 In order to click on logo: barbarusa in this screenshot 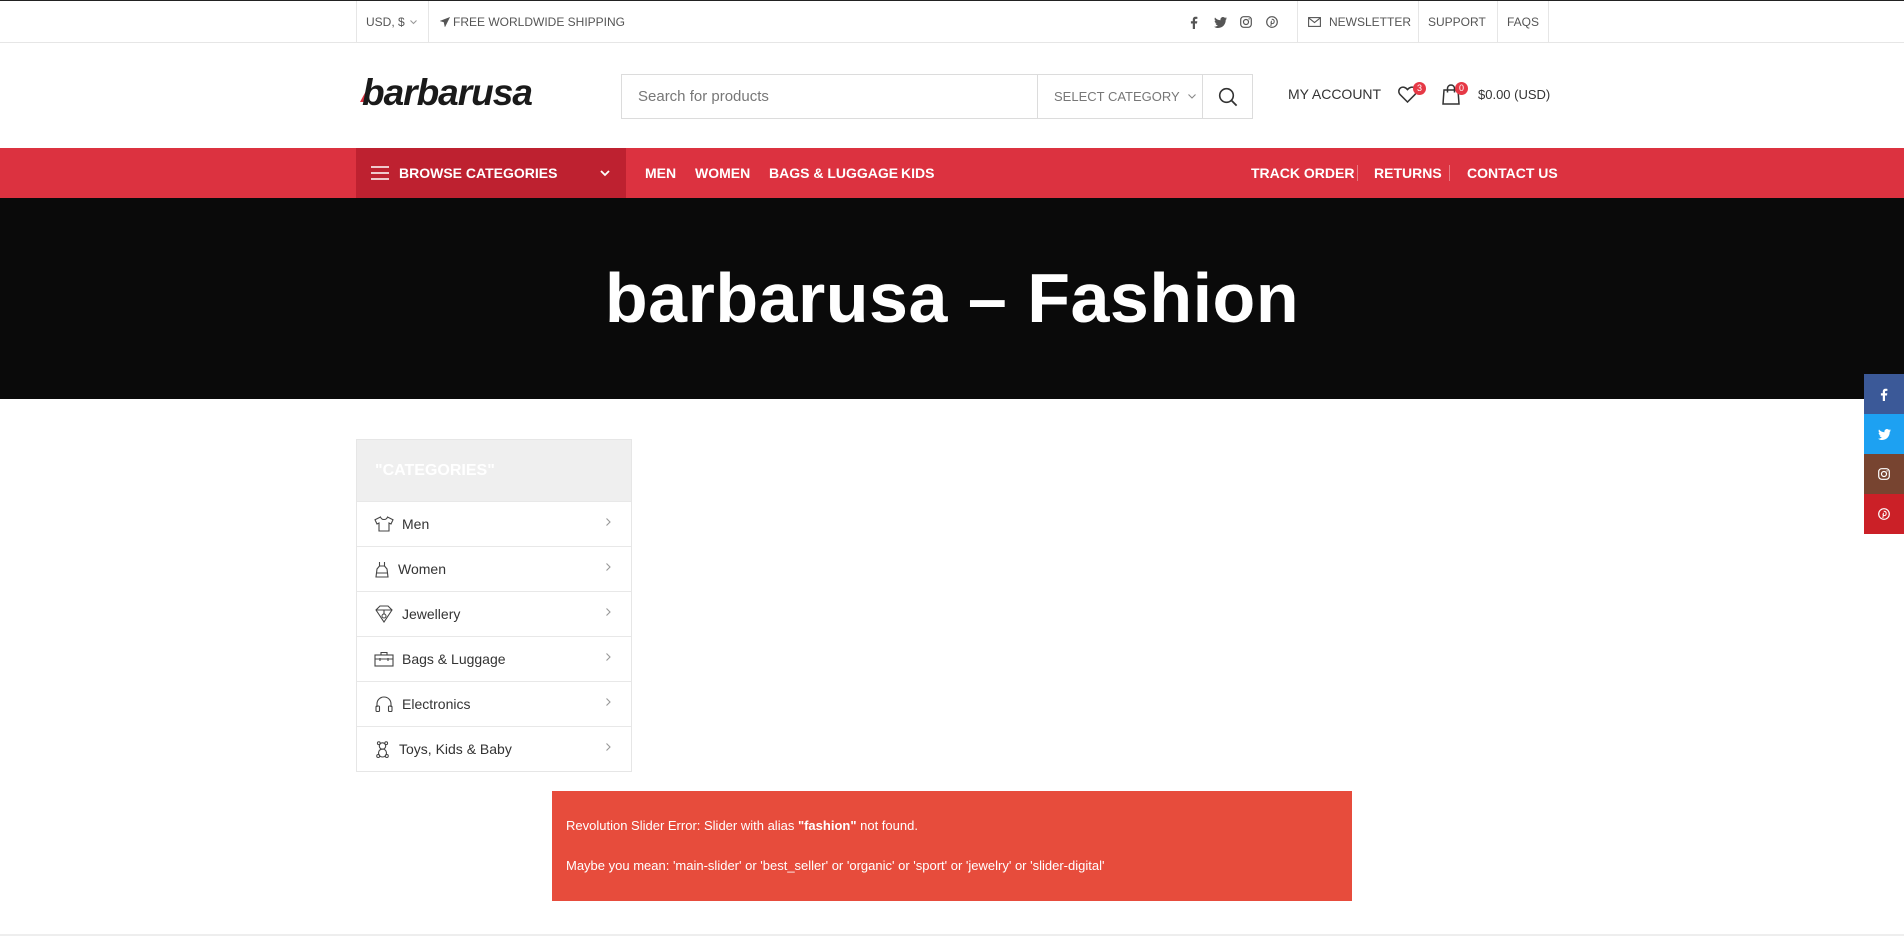, I will do `click(479, 94)`.